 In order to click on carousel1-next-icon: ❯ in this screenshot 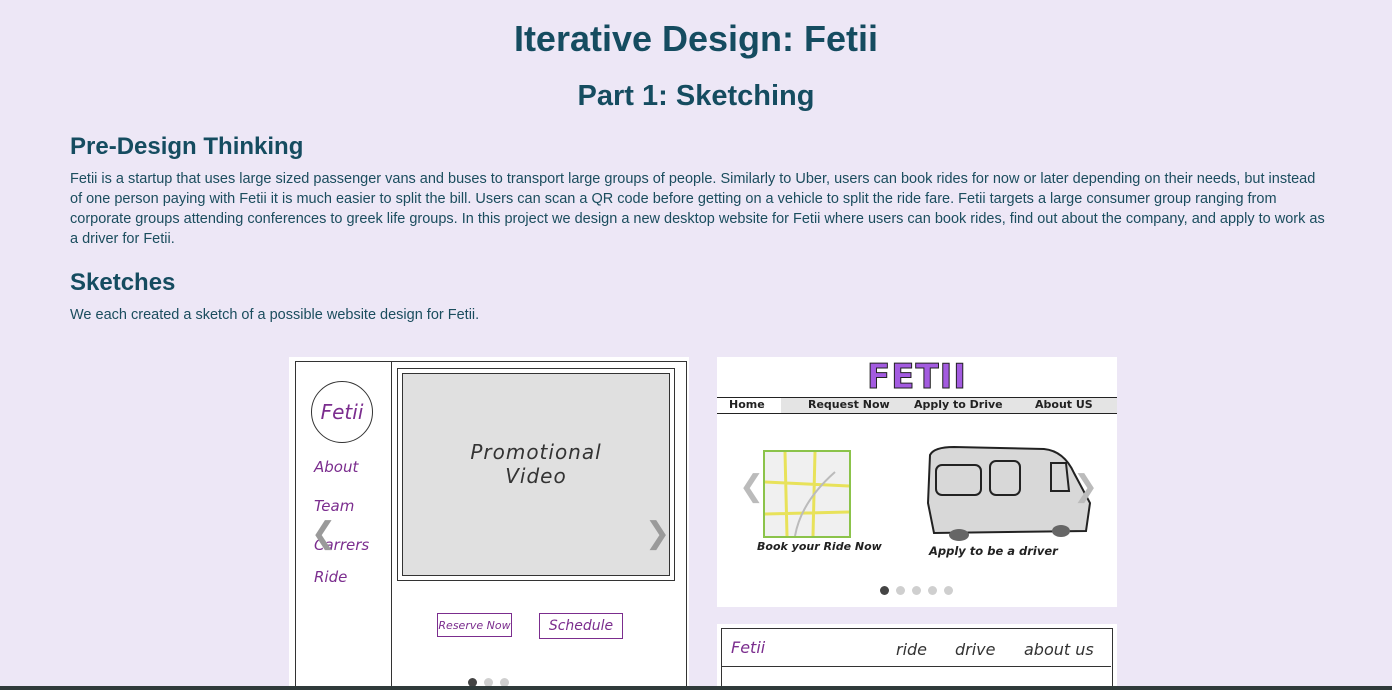, I will do `click(657, 534)`.